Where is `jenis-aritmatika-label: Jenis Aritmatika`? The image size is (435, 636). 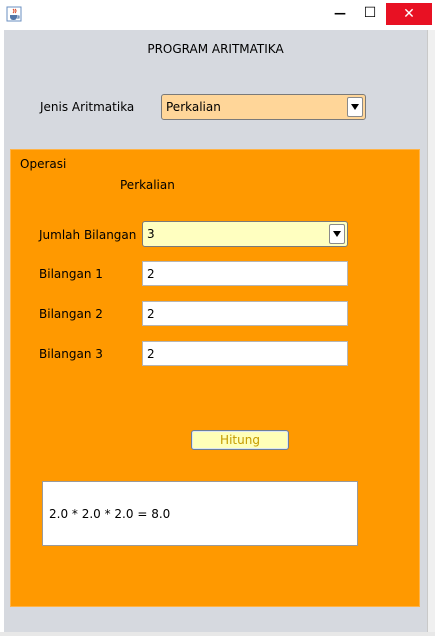
jenis-aritmatika-label: Jenis Aritmatika is located at coordinates (87, 107).